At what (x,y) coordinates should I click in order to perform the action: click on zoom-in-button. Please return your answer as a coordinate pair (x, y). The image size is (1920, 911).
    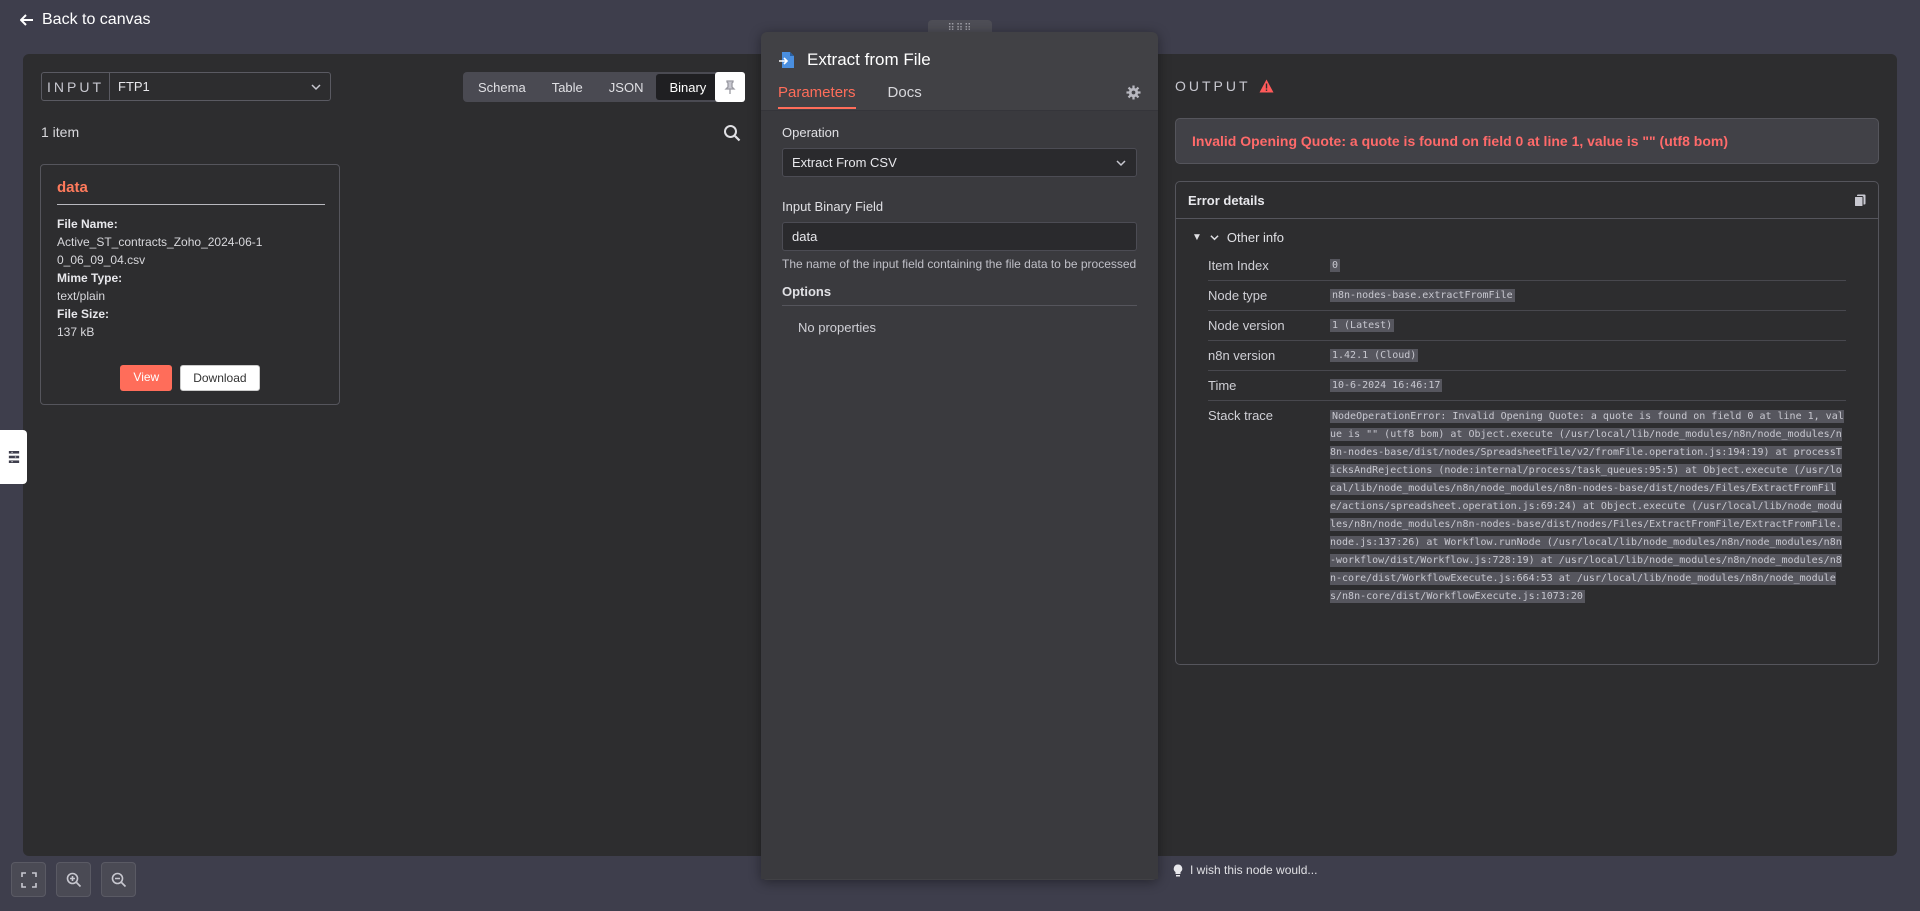
    Looking at the image, I should click on (73, 879).